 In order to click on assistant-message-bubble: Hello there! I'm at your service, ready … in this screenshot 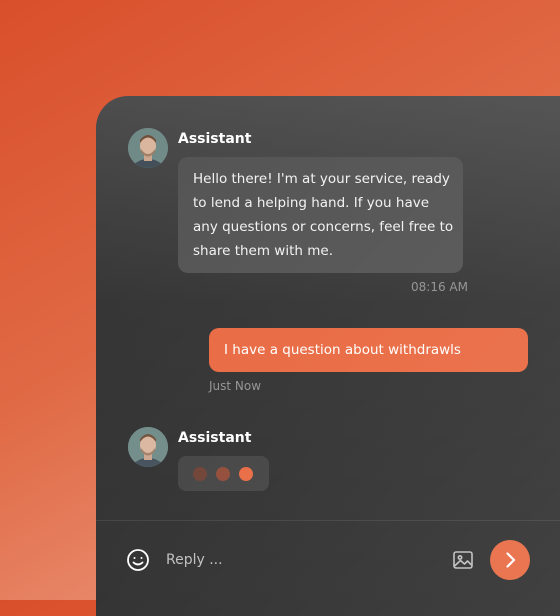, I will do `click(320, 215)`.